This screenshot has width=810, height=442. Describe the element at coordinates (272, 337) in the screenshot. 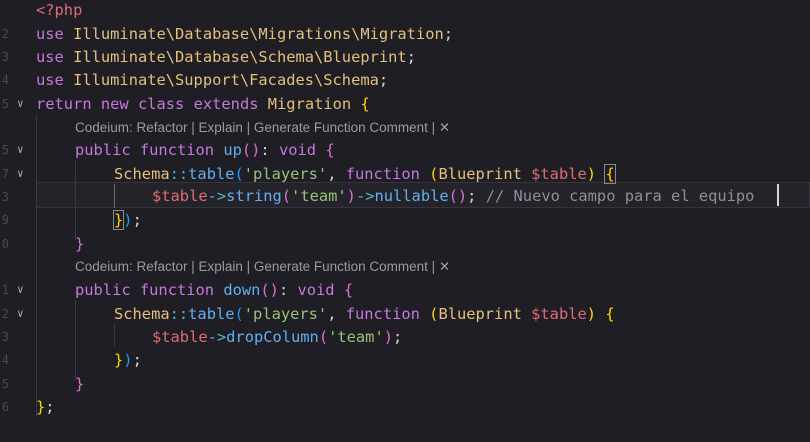

I see `method-name: dropColumn` at that location.